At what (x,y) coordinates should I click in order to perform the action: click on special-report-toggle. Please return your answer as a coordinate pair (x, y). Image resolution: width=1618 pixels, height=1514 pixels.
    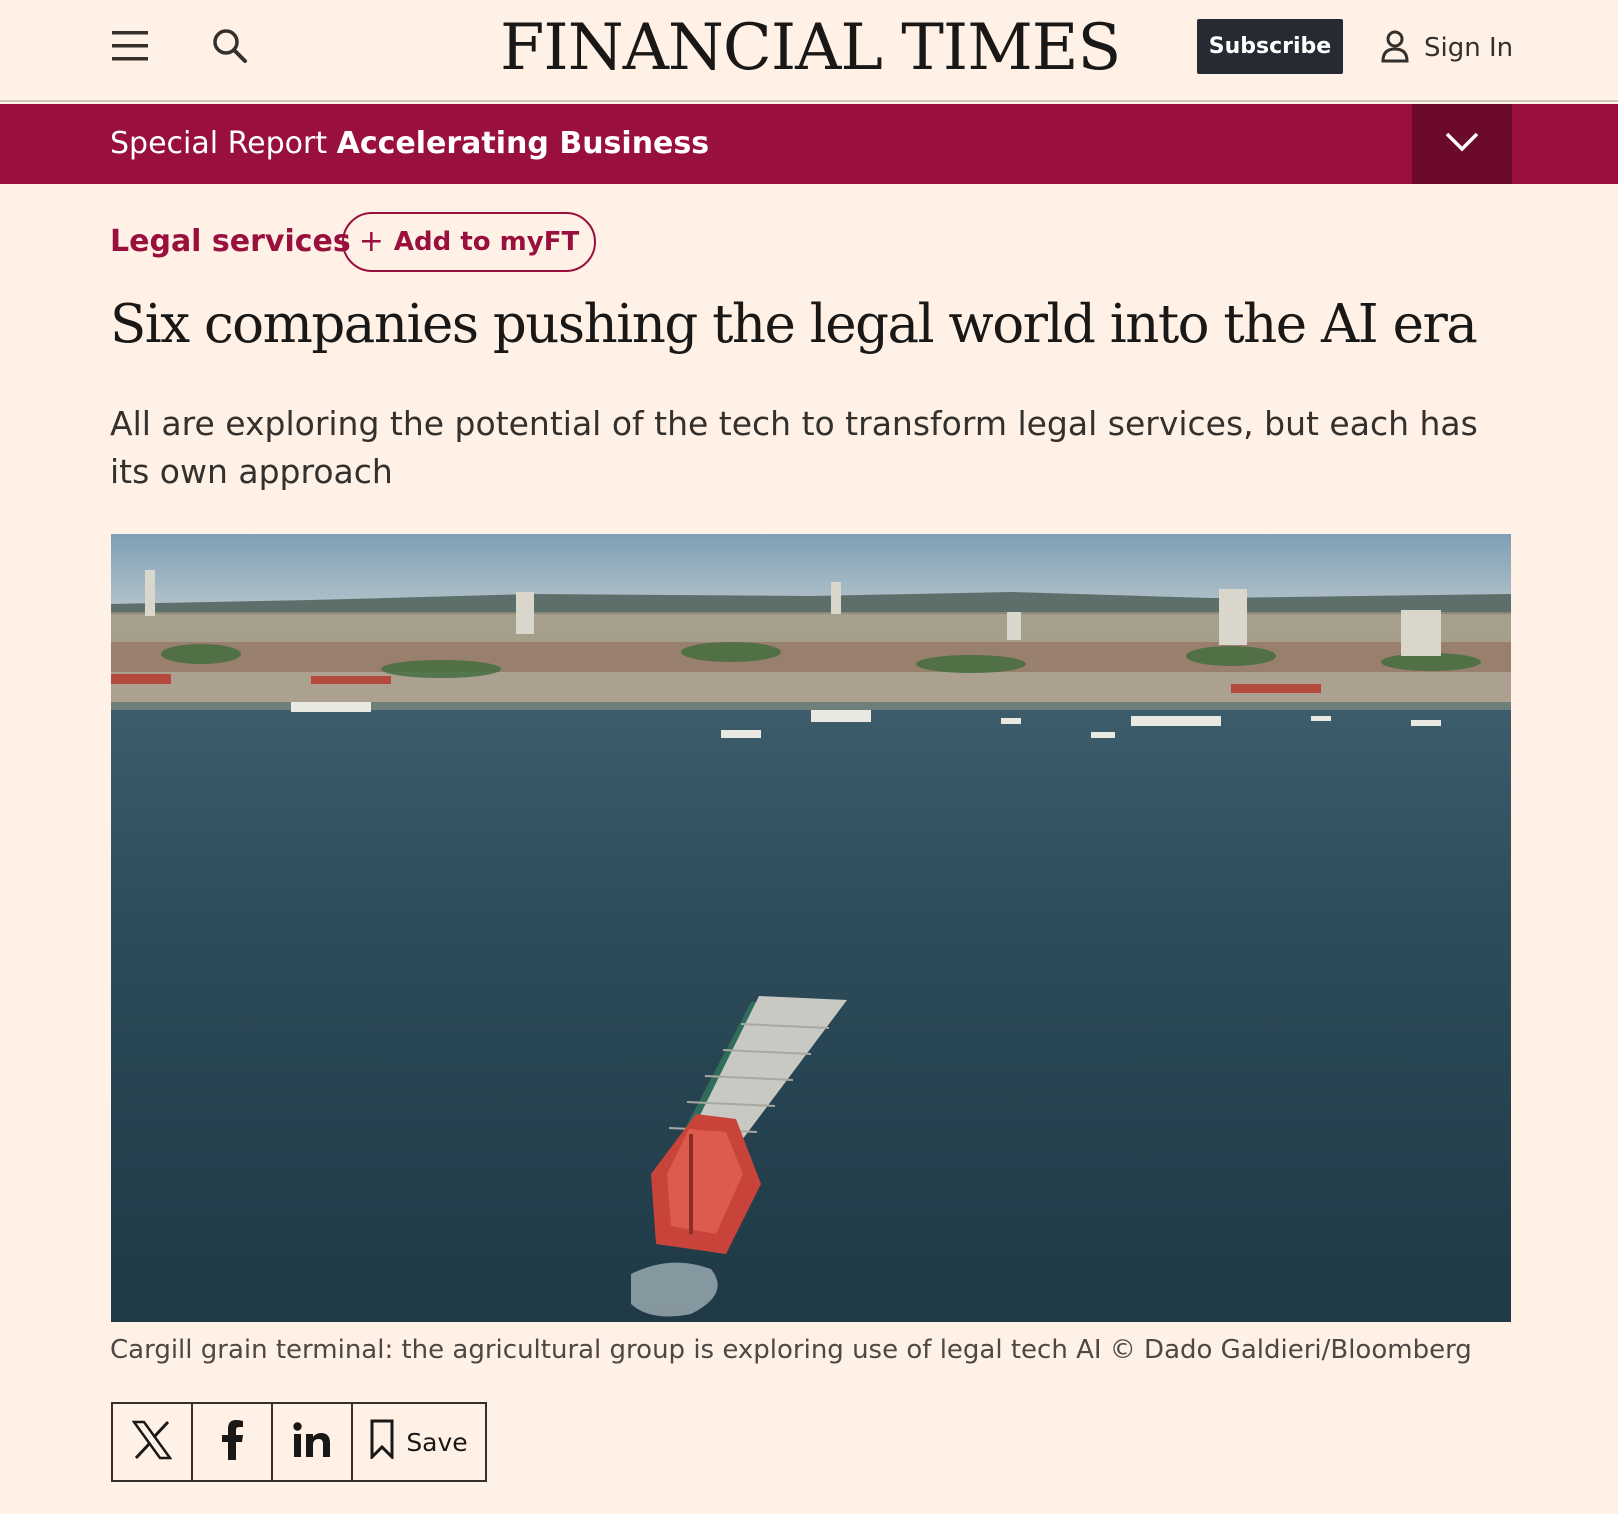
    Looking at the image, I should click on (1462, 144).